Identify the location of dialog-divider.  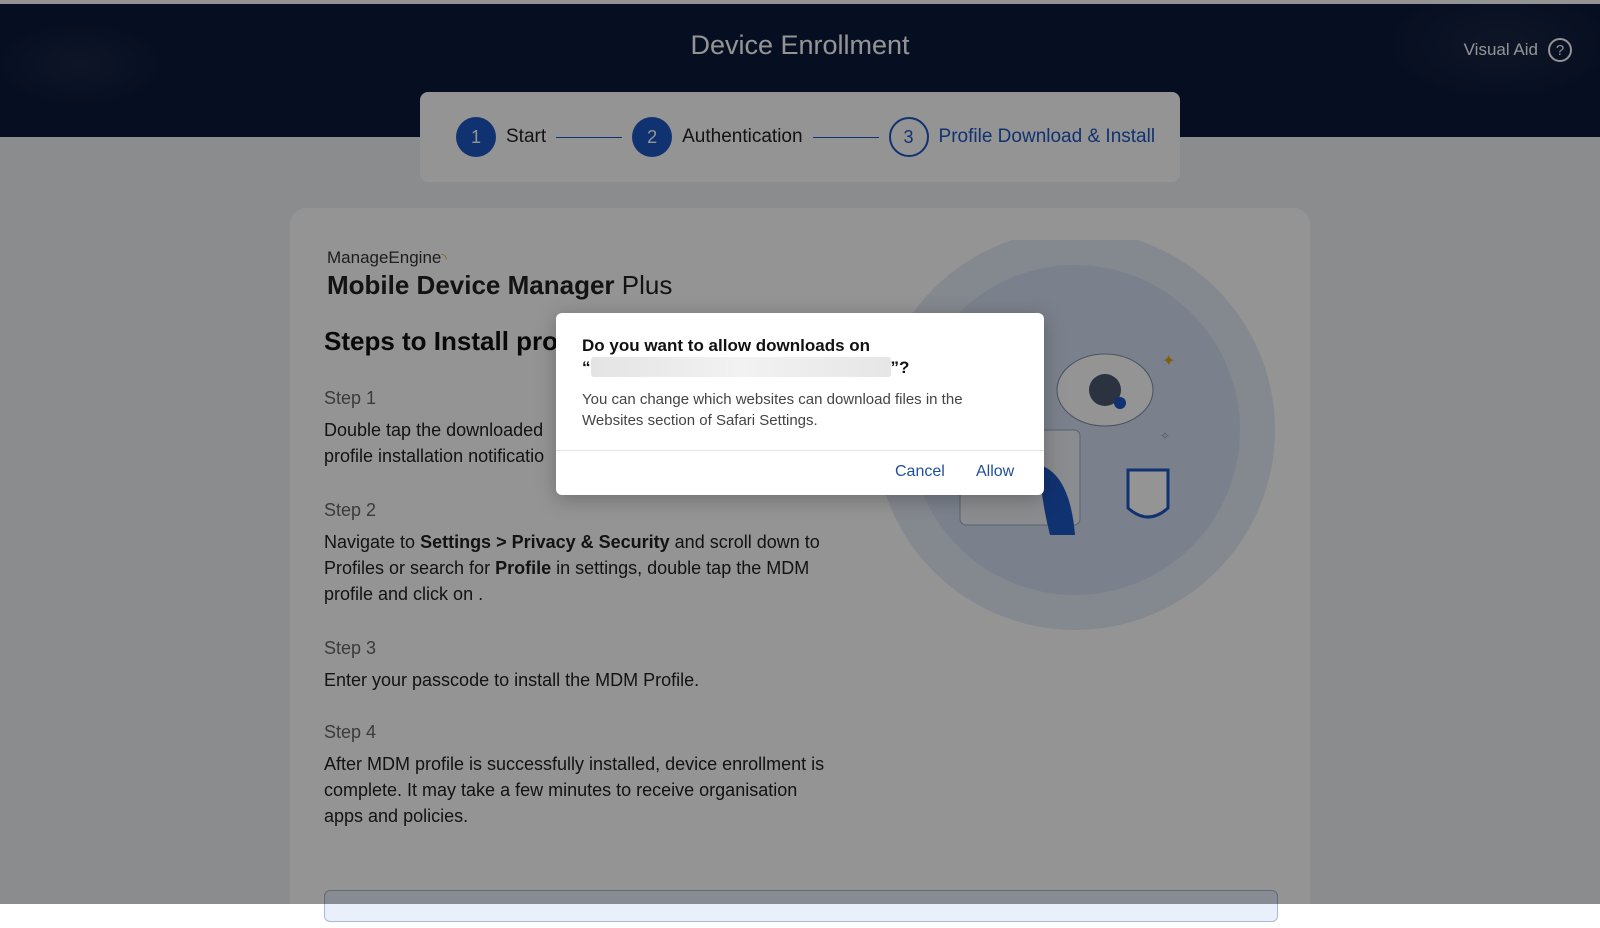
(800, 450).